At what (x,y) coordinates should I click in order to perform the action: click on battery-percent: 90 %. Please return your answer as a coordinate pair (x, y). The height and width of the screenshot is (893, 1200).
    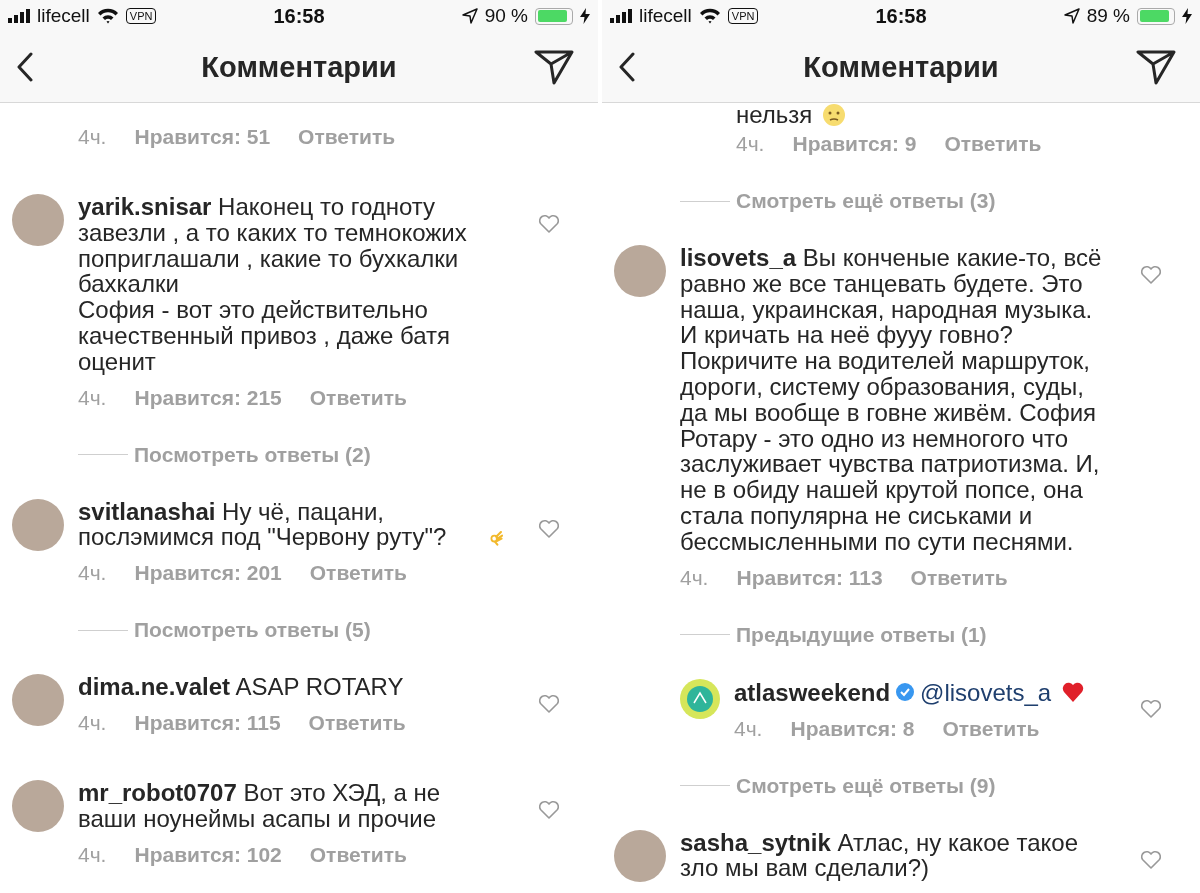
    Looking at the image, I should click on (506, 16).